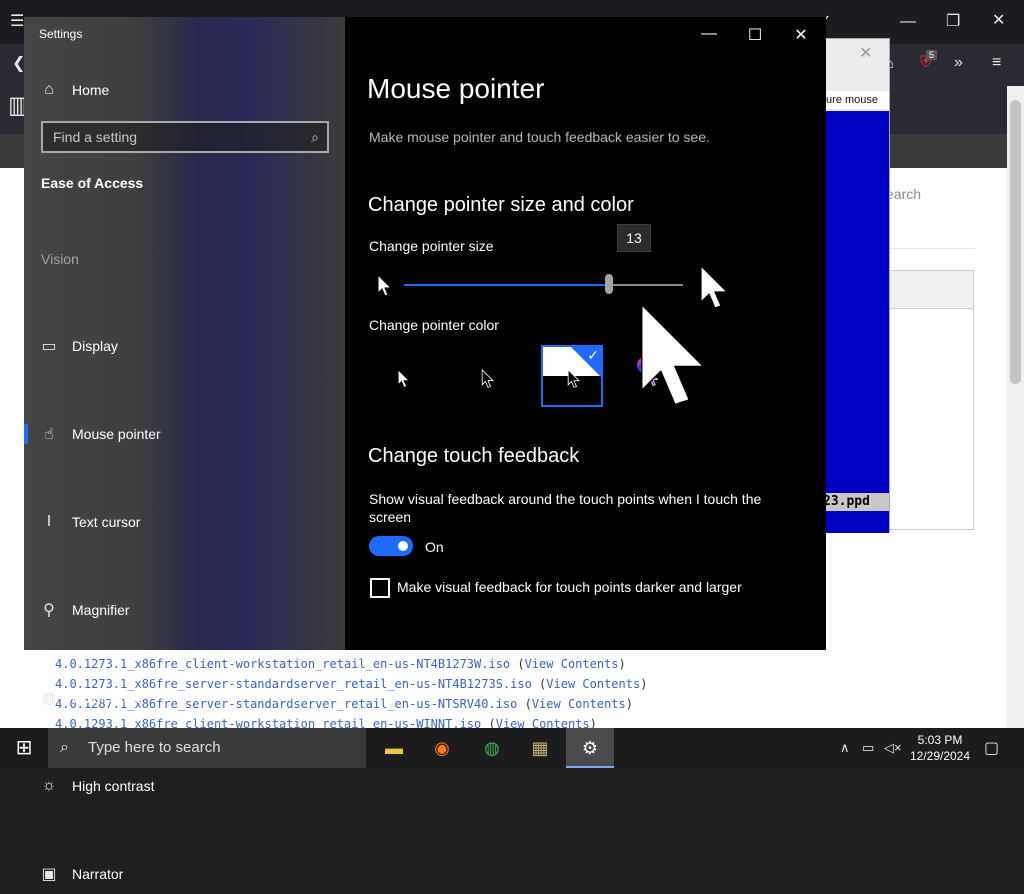  What do you see at coordinates (865, 53) in the screenshot?
I see `viewer-close-icon: ✕` at bounding box center [865, 53].